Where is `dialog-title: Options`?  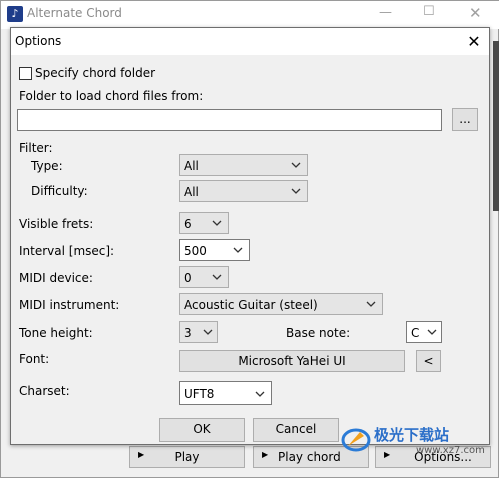 dialog-title: Options is located at coordinates (38, 41).